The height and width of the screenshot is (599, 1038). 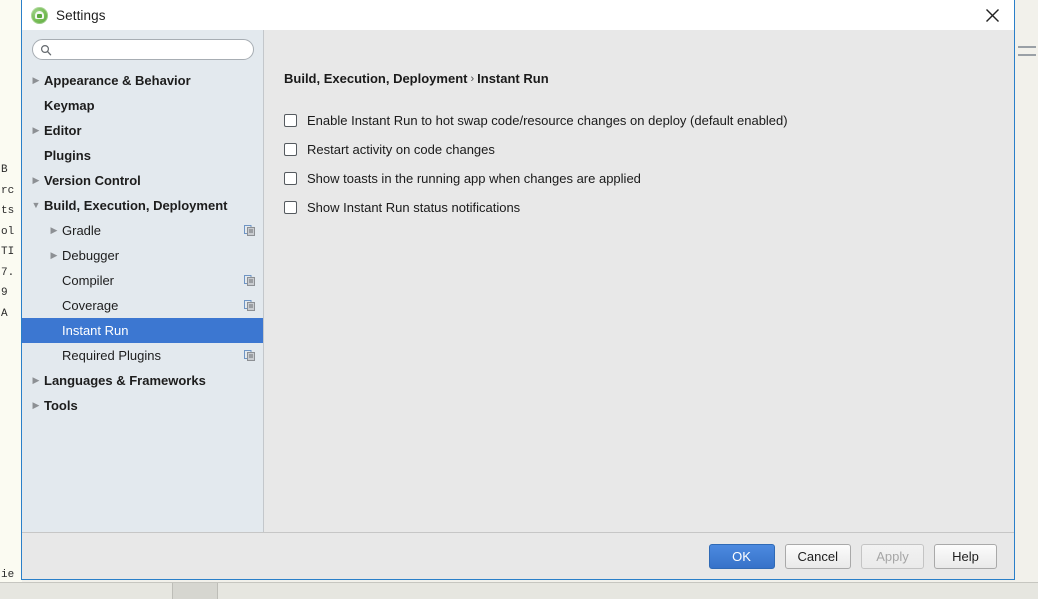 I want to click on search-input, so click(x=151, y=49).